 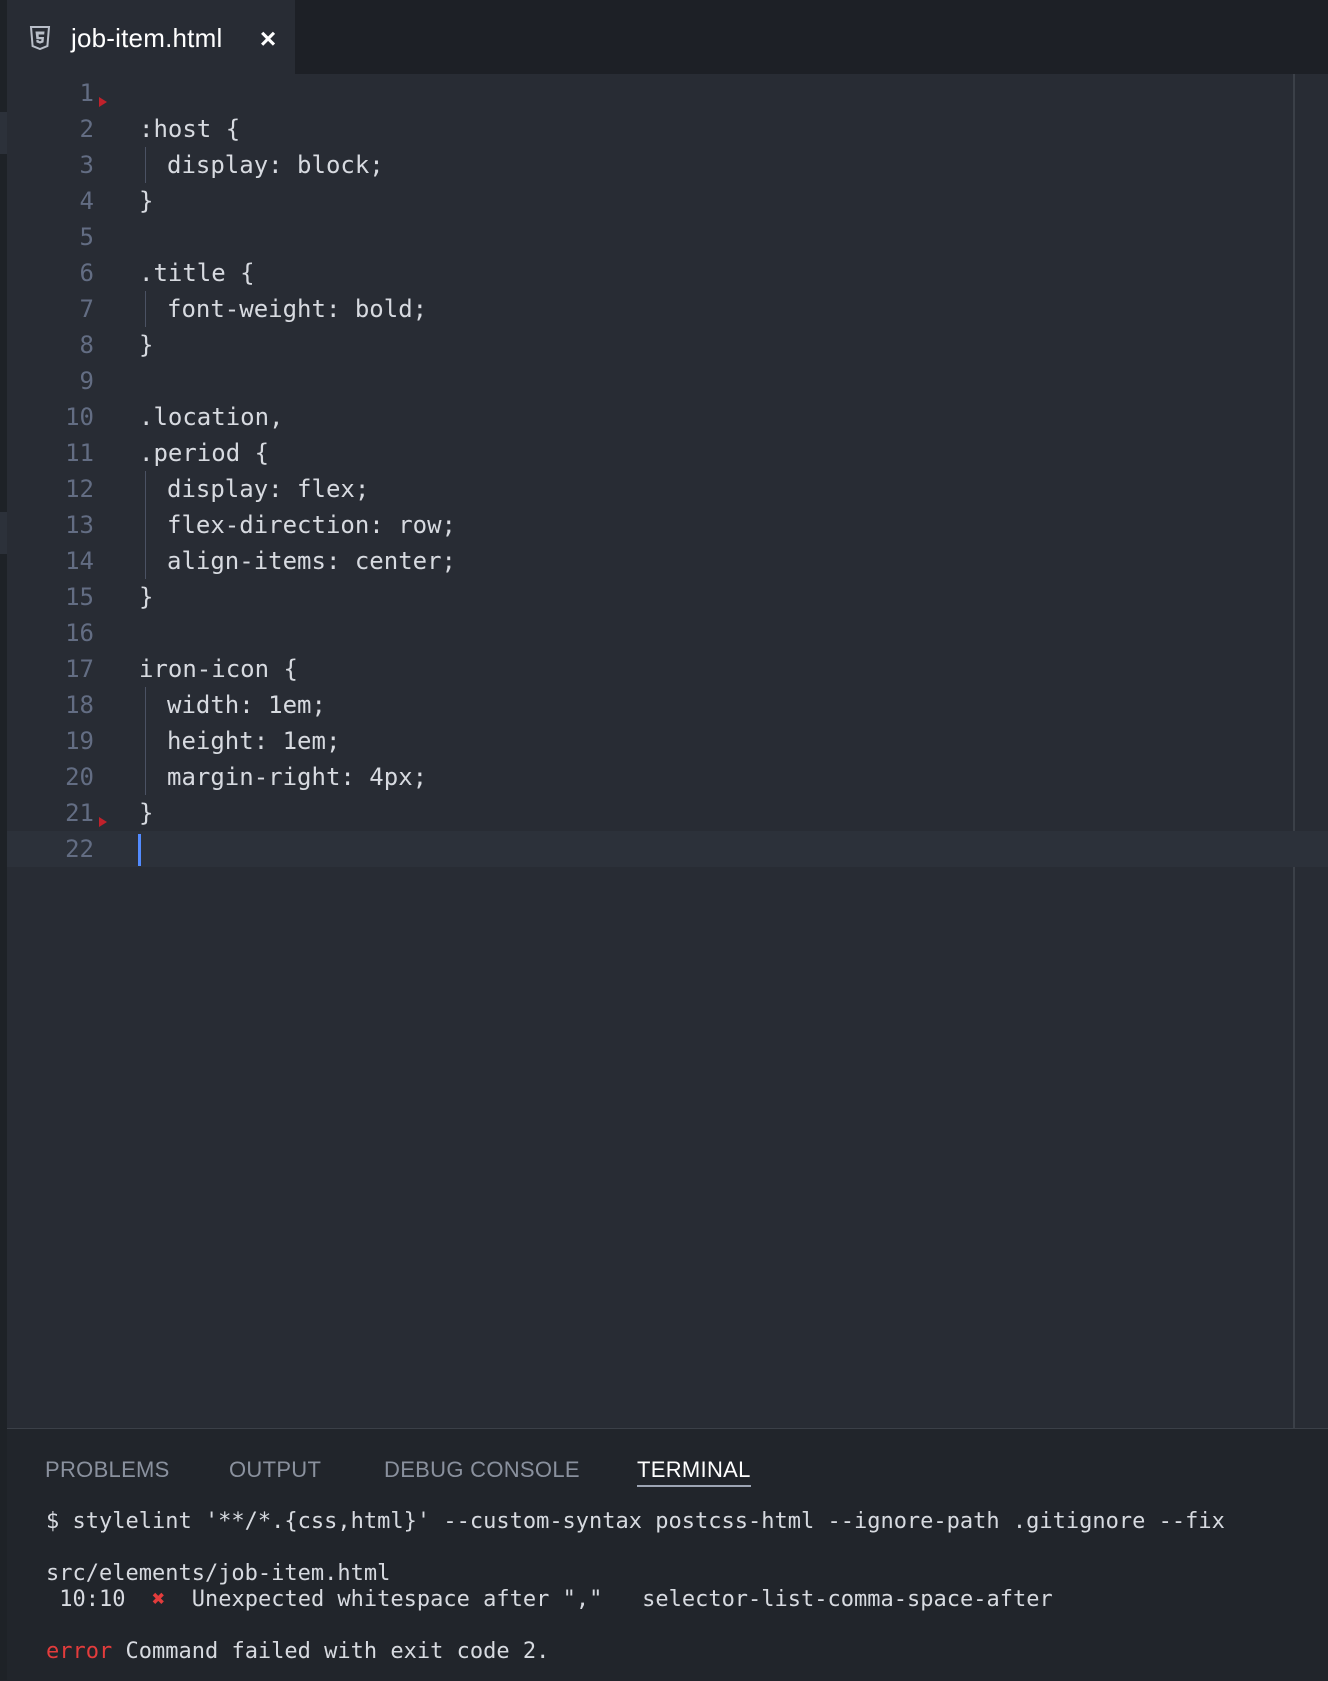 I want to click on tab-debug-console: DEBUG CONSOLE, so click(x=482, y=1470).